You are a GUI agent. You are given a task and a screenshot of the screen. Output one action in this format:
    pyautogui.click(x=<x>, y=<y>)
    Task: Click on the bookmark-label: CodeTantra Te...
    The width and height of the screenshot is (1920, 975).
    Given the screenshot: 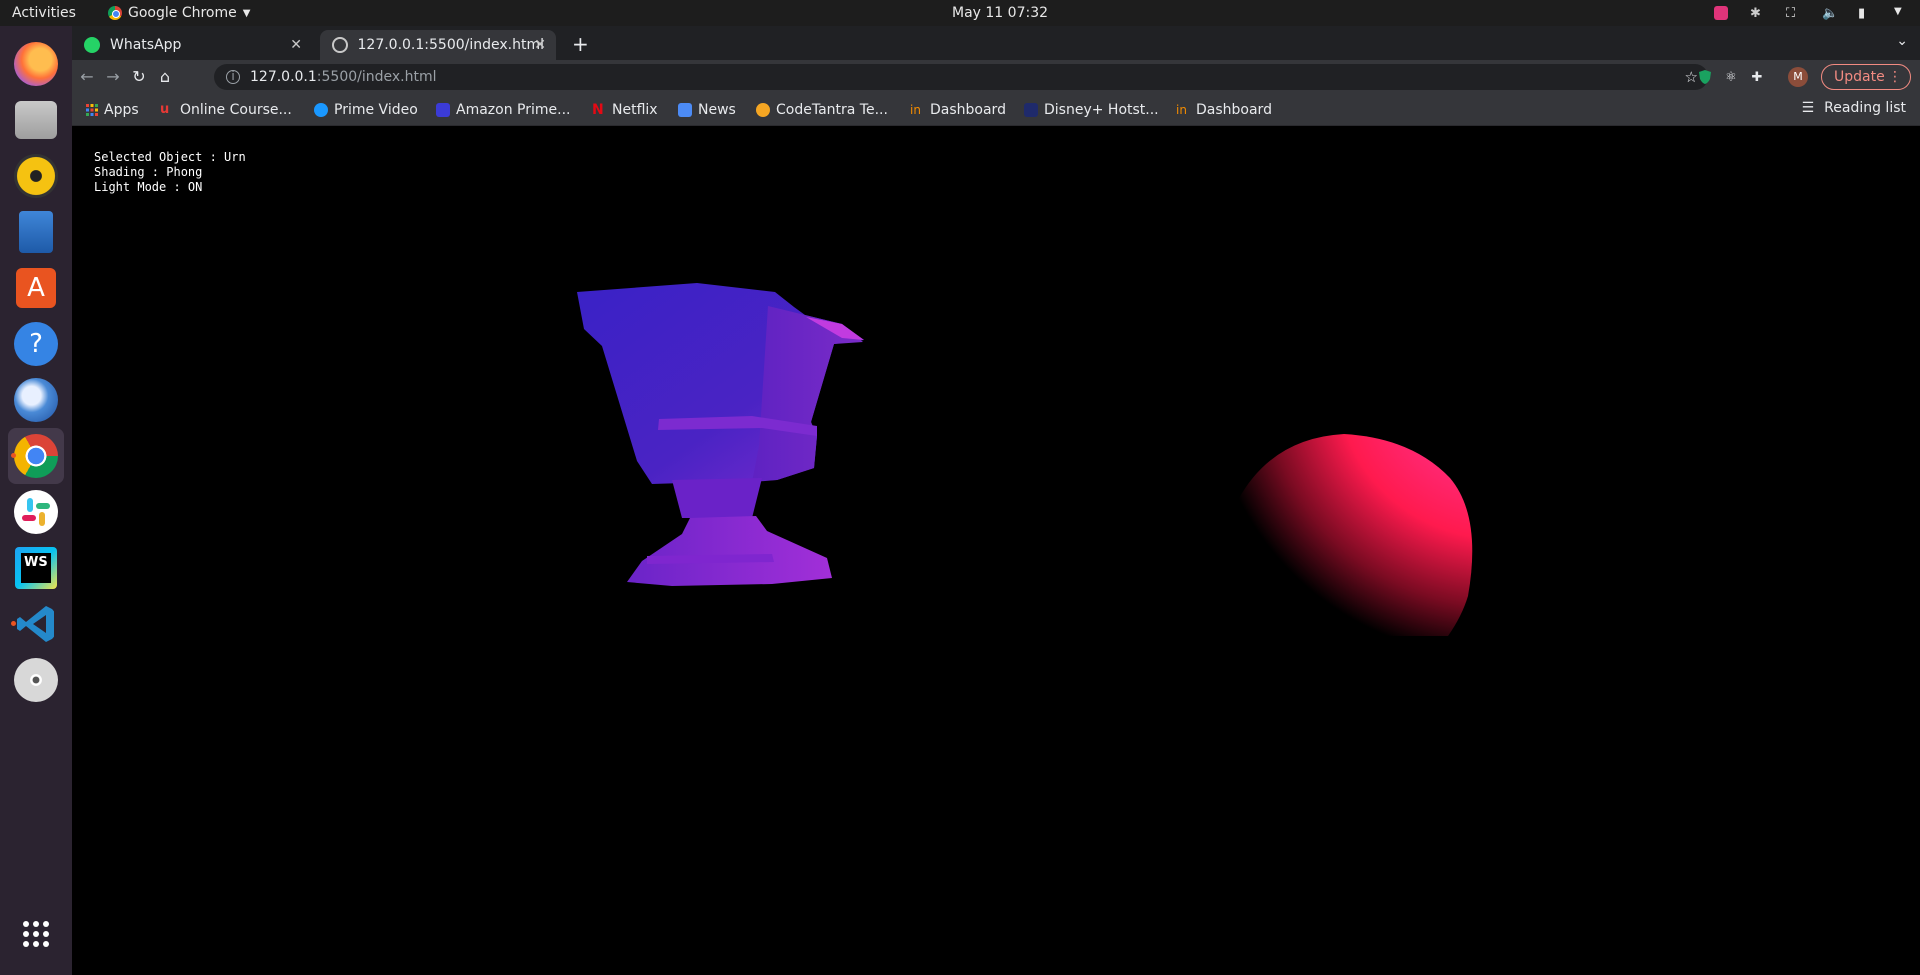 What is the action you would take?
    pyautogui.click(x=832, y=110)
    